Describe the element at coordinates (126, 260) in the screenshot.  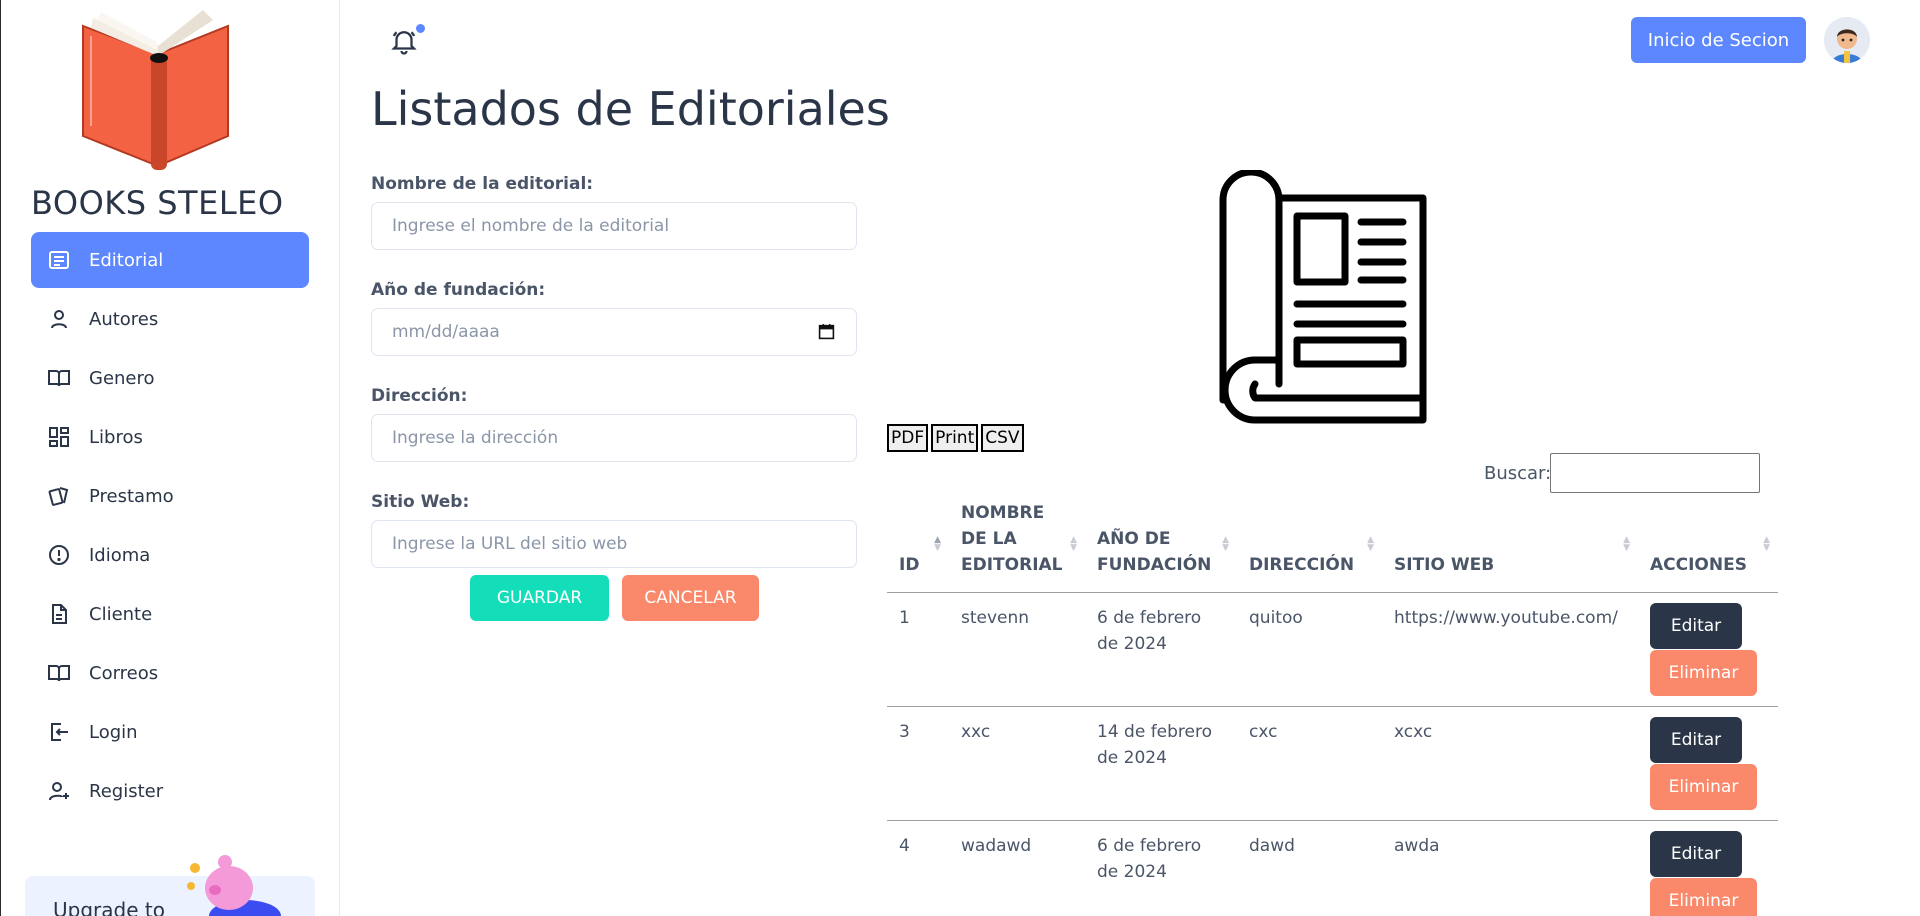
I see `sidebar-item-label: Editorial` at that location.